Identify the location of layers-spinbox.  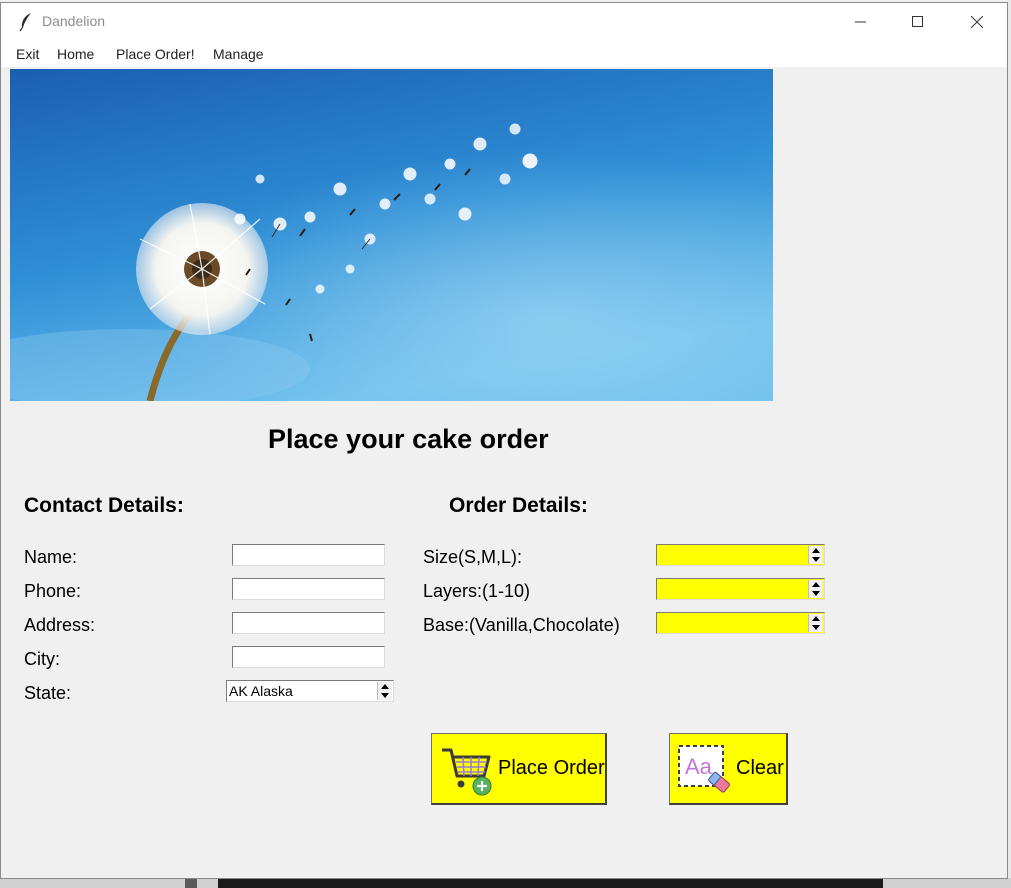
(740, 589).